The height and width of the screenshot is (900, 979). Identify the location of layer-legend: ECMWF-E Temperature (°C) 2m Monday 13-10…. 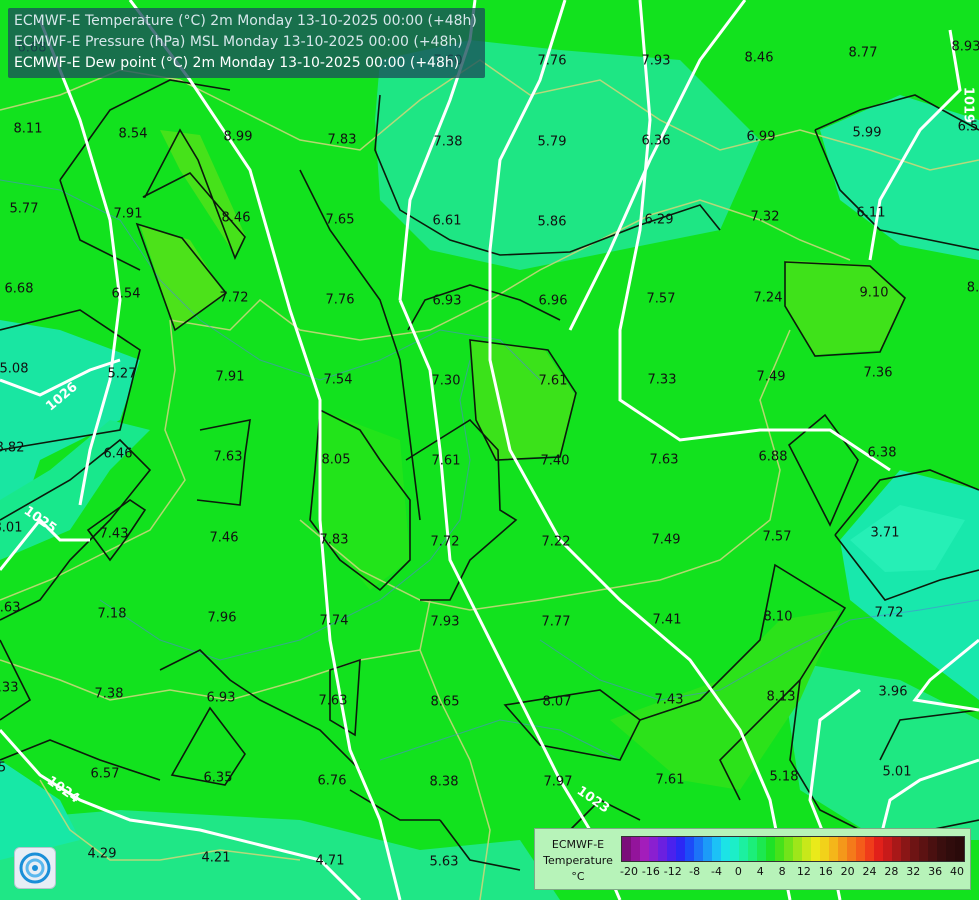
(246, 43).